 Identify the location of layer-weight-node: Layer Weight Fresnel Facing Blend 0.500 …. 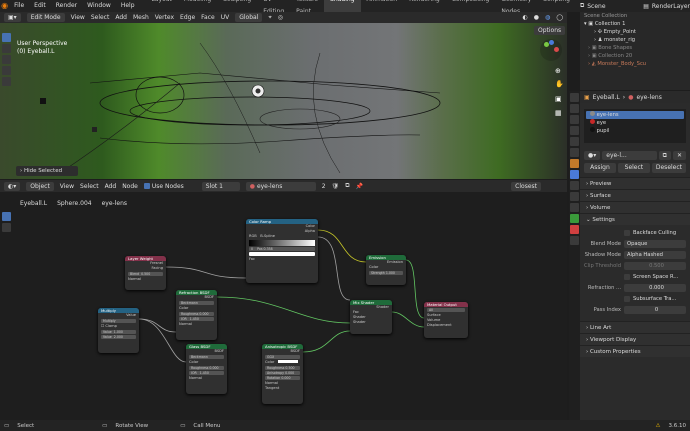
(145, 273).